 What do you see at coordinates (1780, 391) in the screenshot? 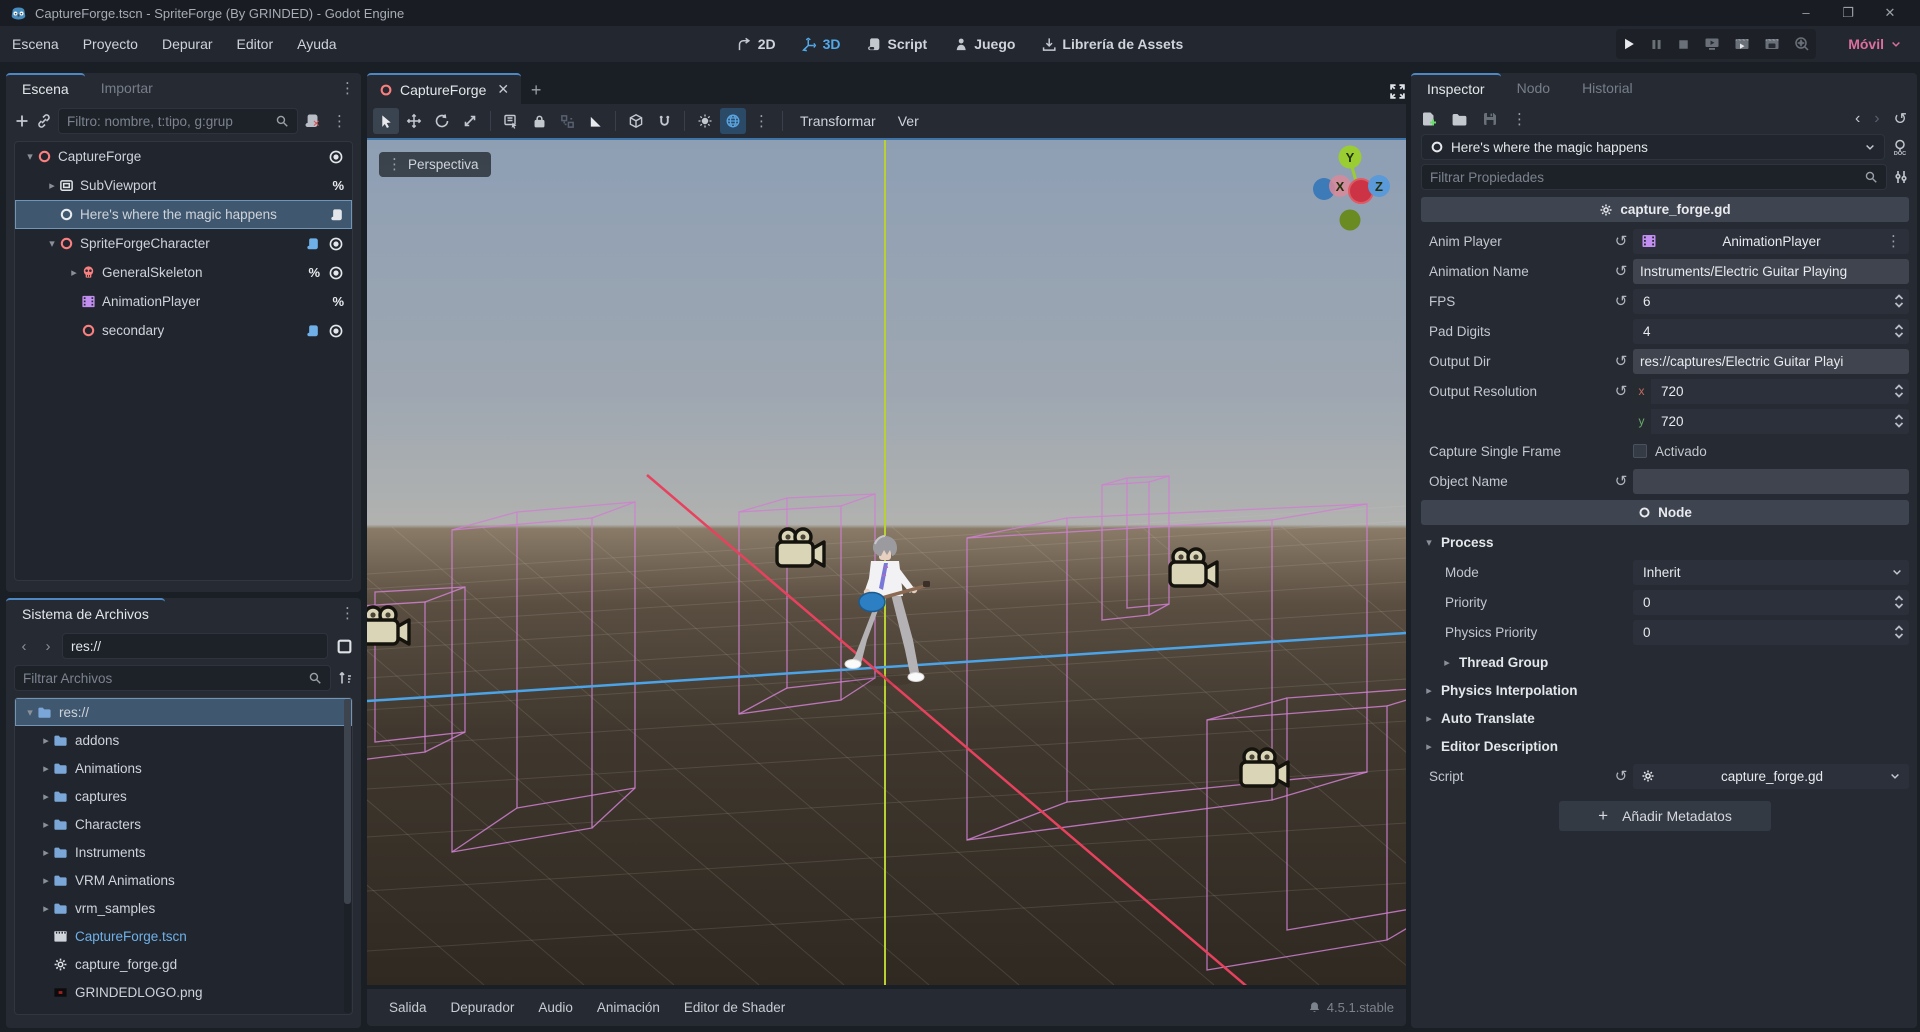
I see `output-resolution-x-value: 720` at bounding box center [1780, 391].